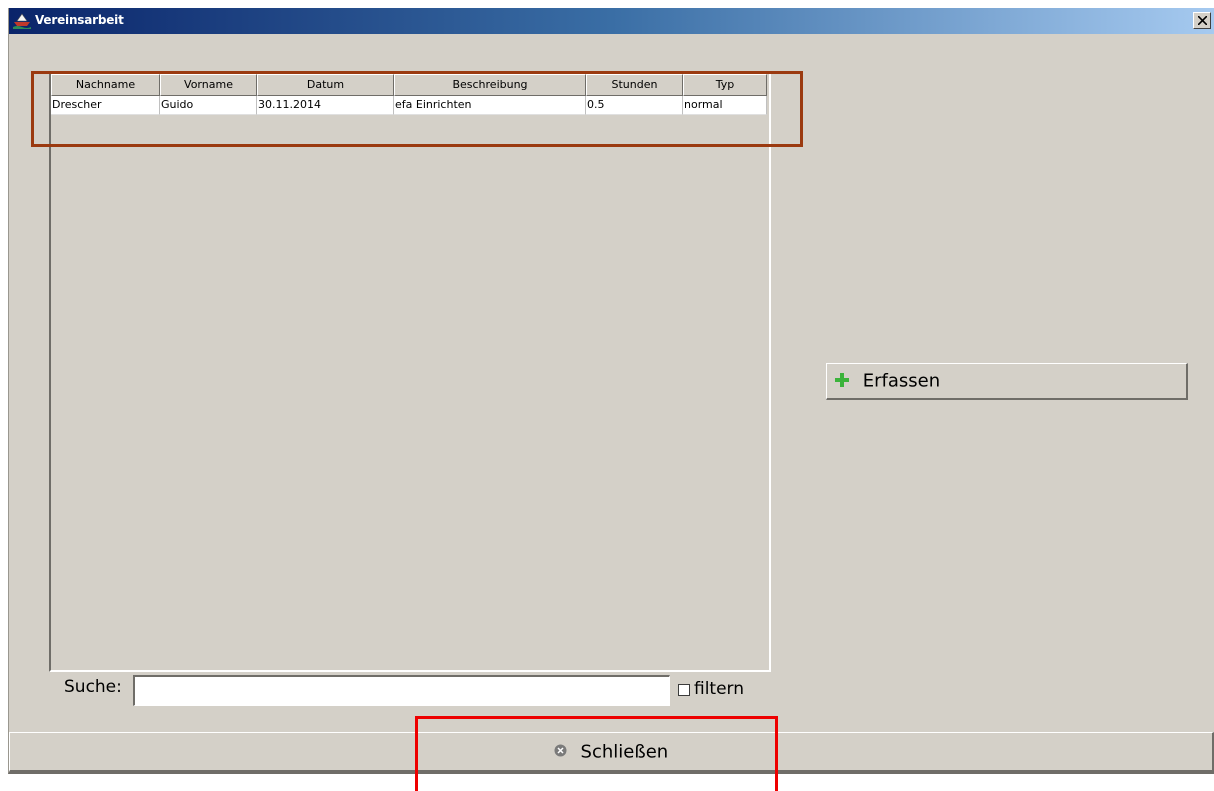  I want to click on search-input, so click(401, 690).